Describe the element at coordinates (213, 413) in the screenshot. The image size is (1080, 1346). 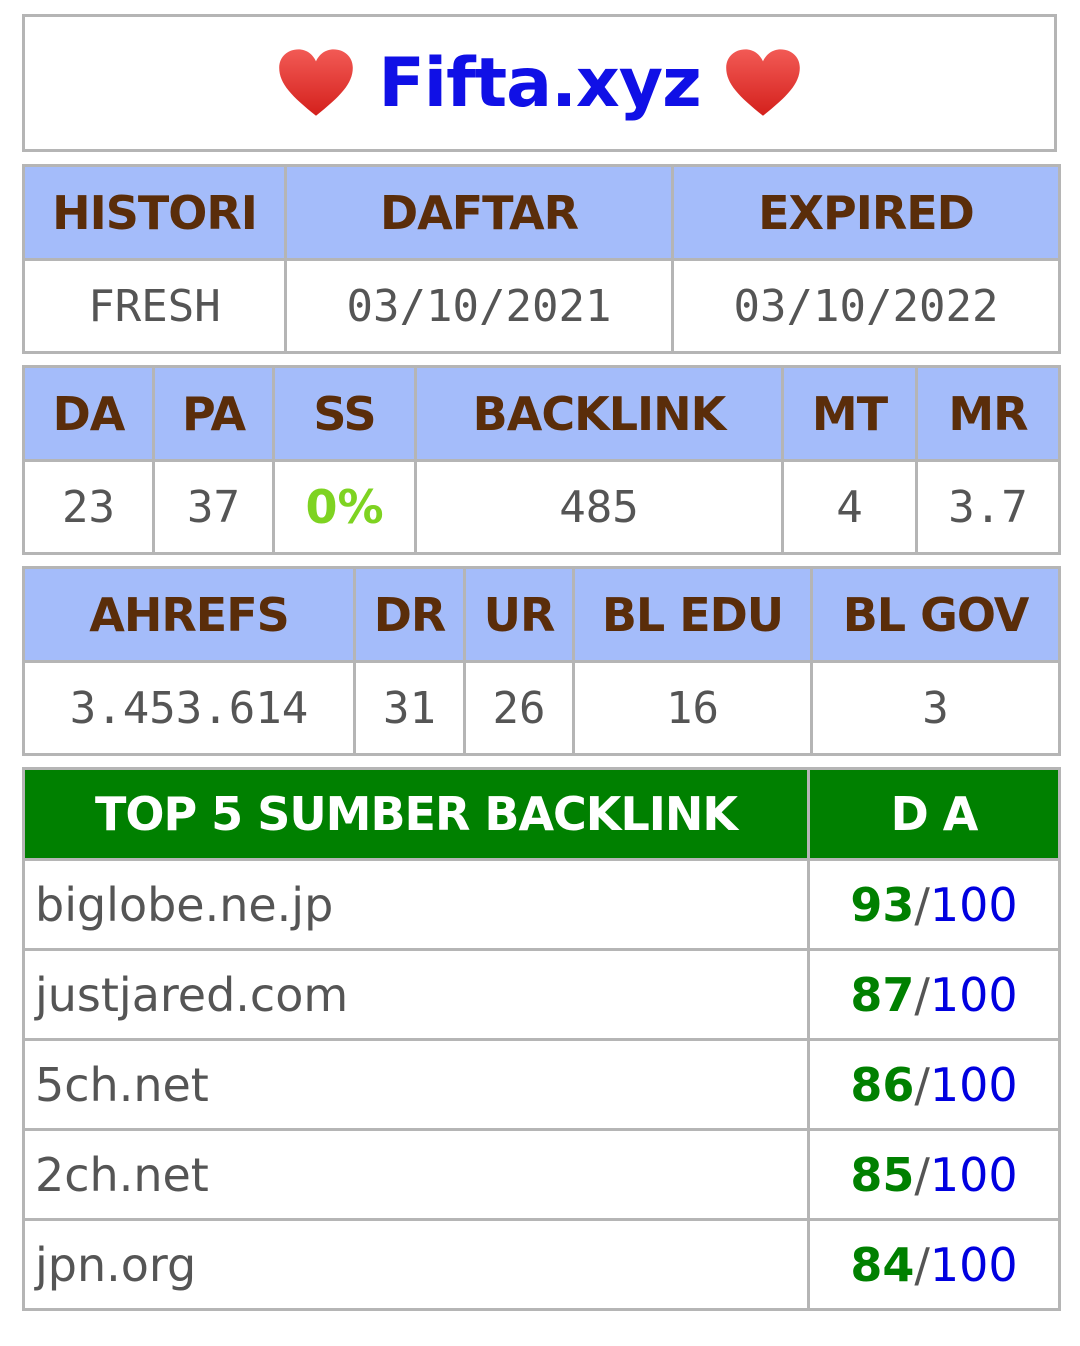
I see `header-pa: PA` at that location.